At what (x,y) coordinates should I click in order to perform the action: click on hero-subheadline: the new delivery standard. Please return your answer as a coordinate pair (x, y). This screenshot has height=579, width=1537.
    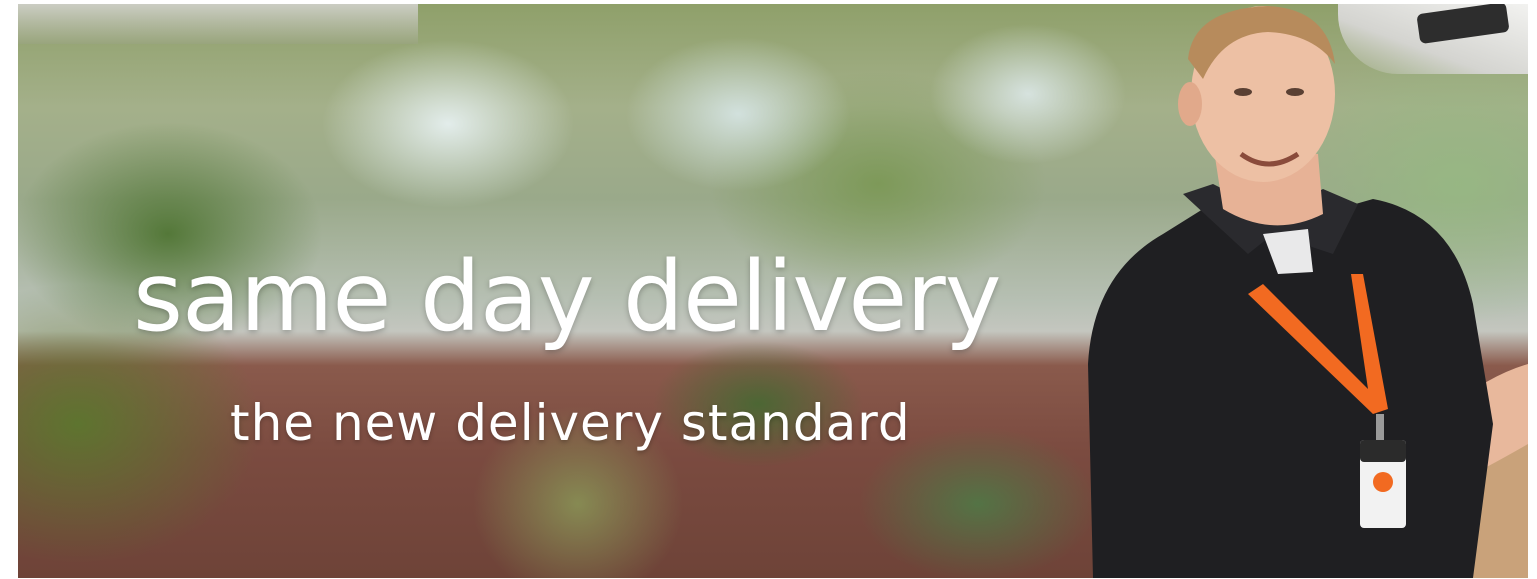
    Looking at the image, I should click on (570, 423).